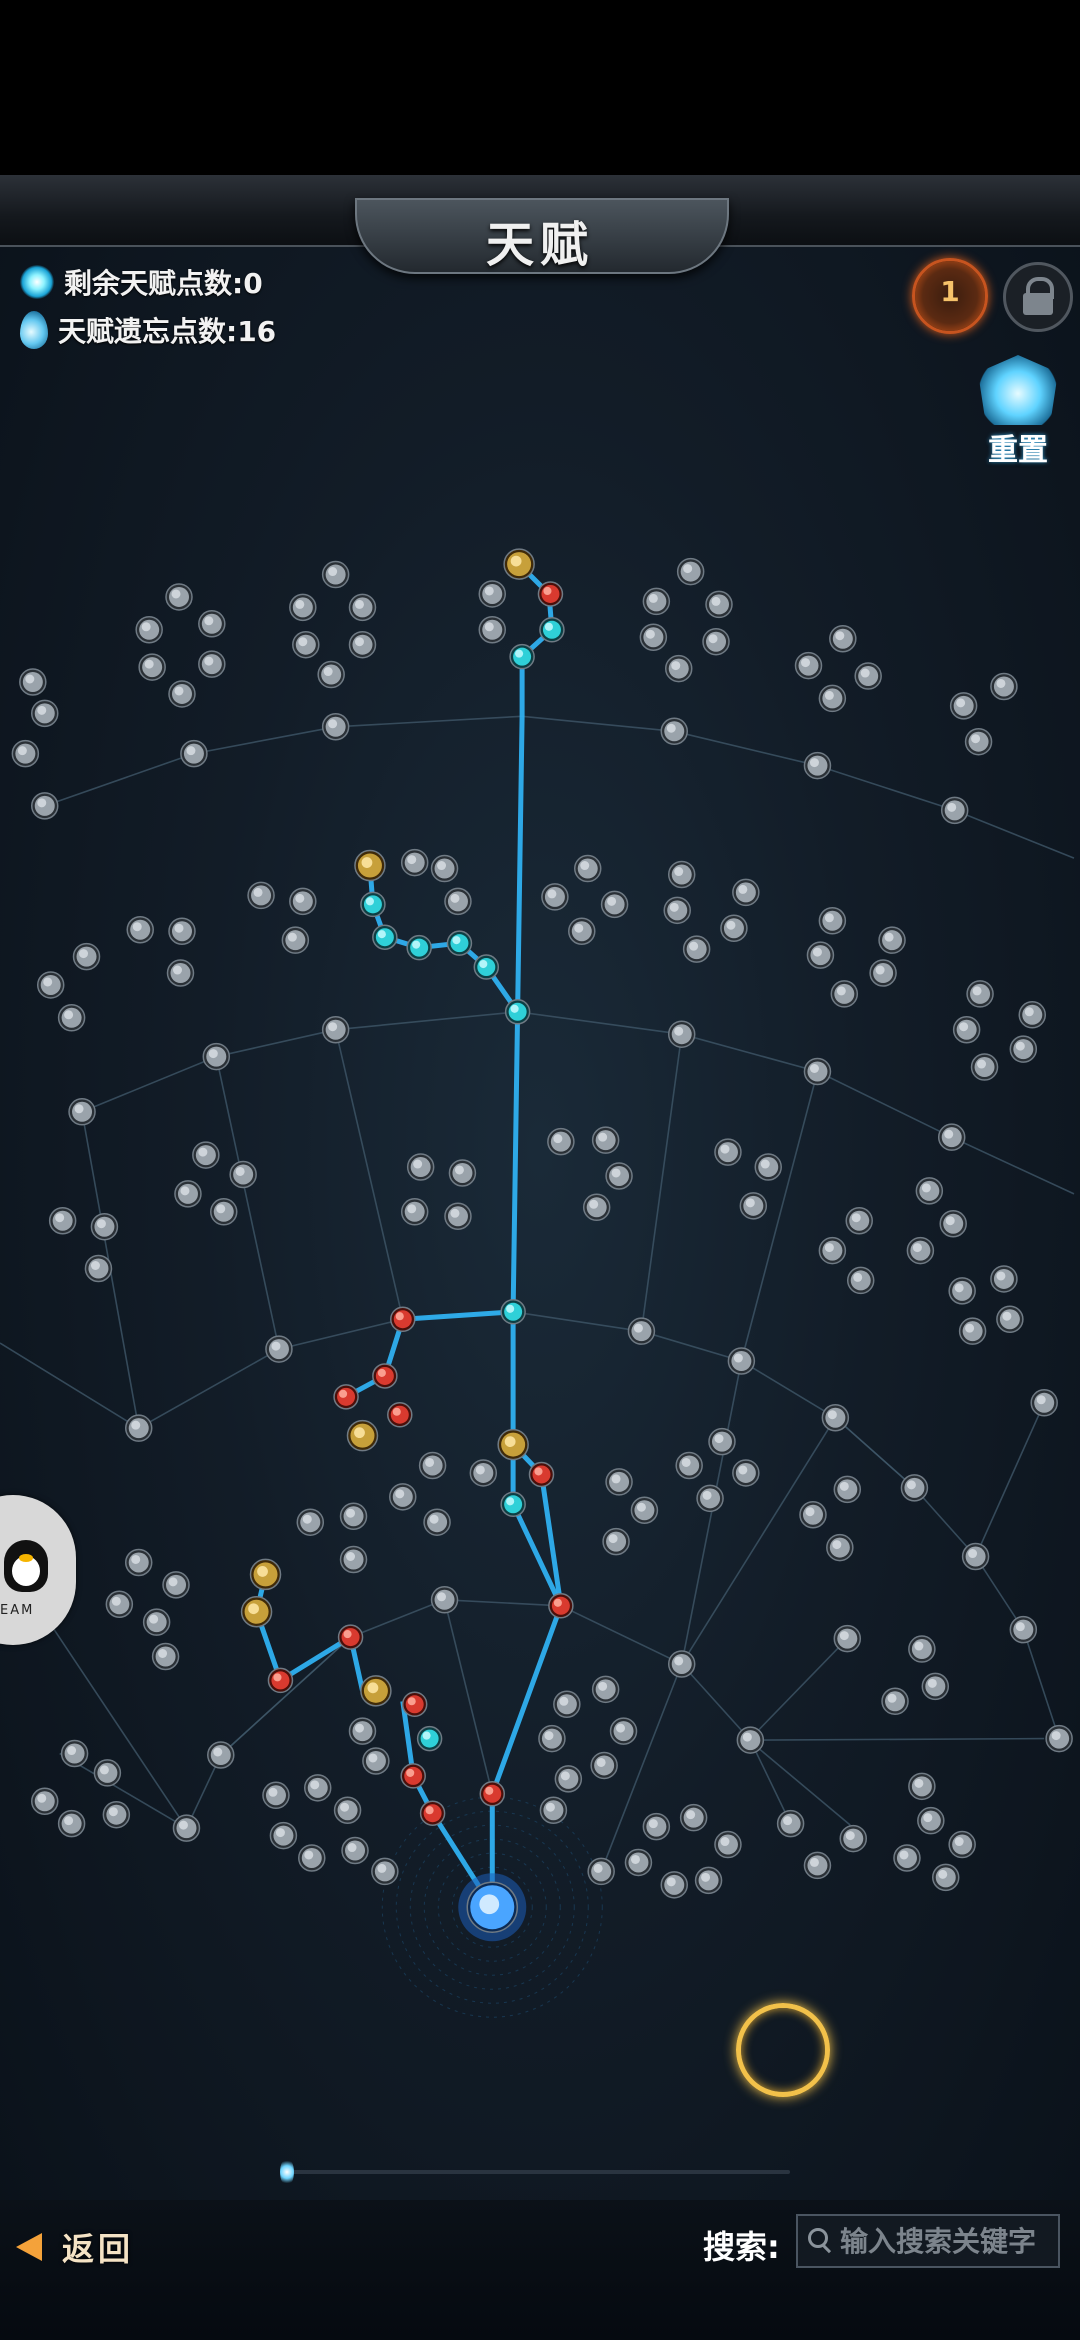  Describe the element at coordinates (783, 2050) in the screenshot. I see `selection-ring` at that location.